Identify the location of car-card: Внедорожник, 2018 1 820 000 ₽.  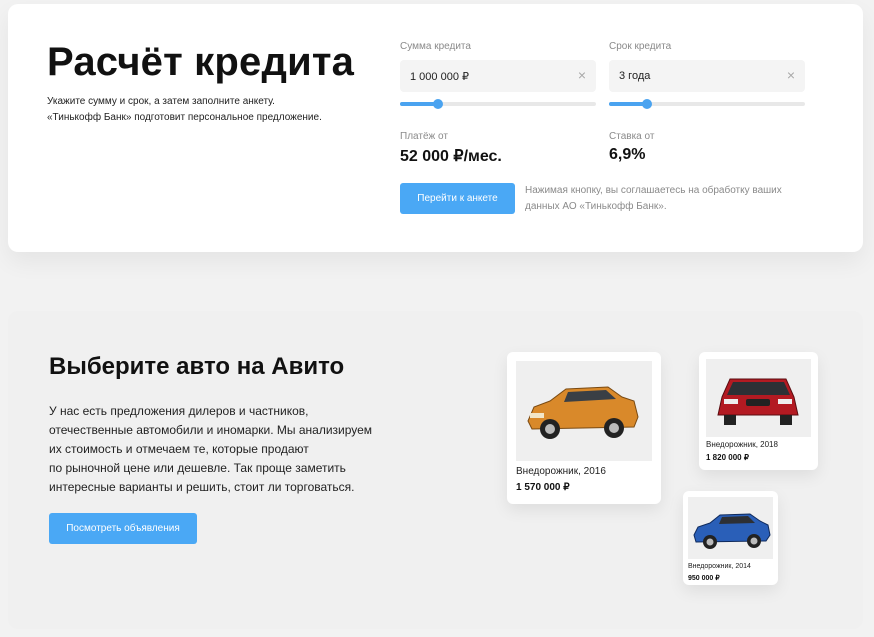
(758, 411).